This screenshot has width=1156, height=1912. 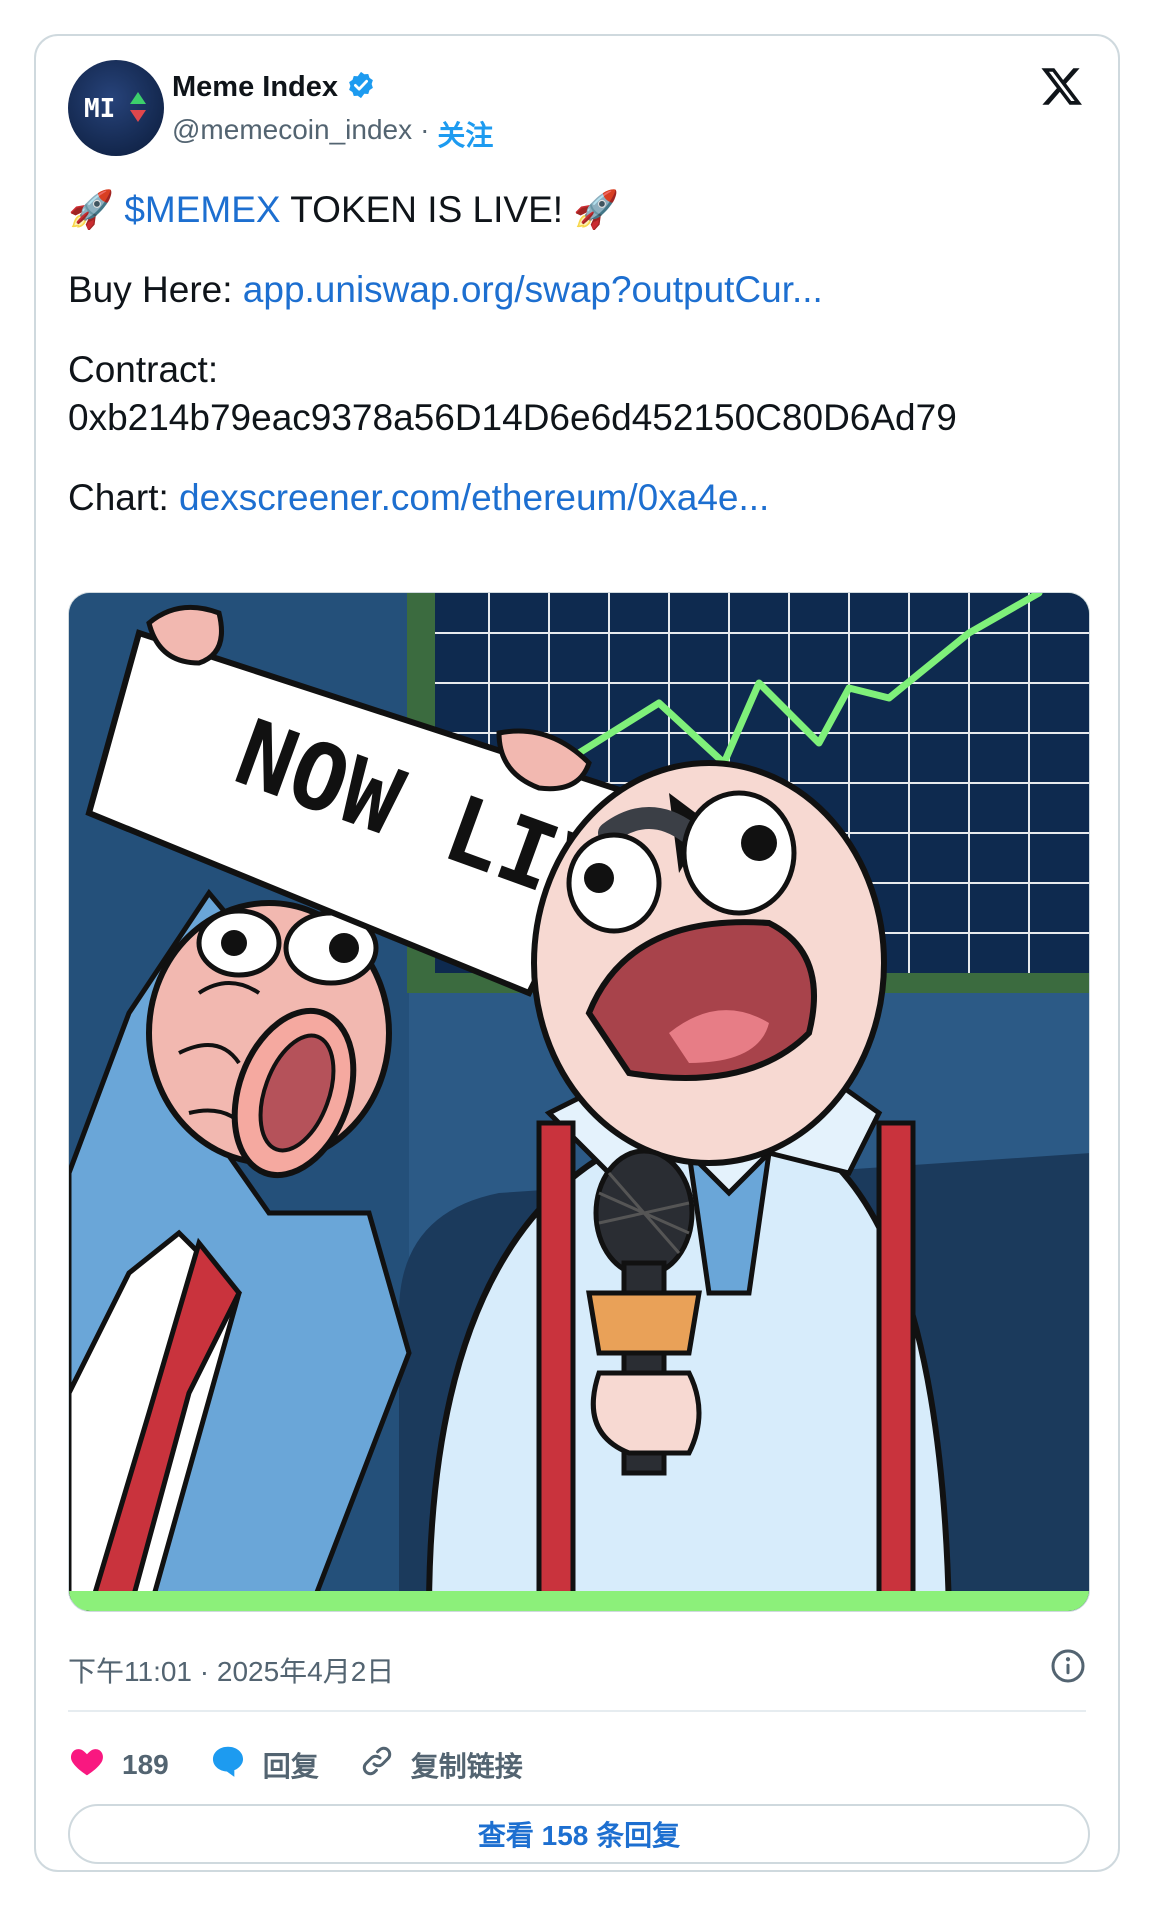 What do you see at coordinates (292, 134) in the screenshot?
I see `handle: @memecoin_index` at bounding box center [292, 134].